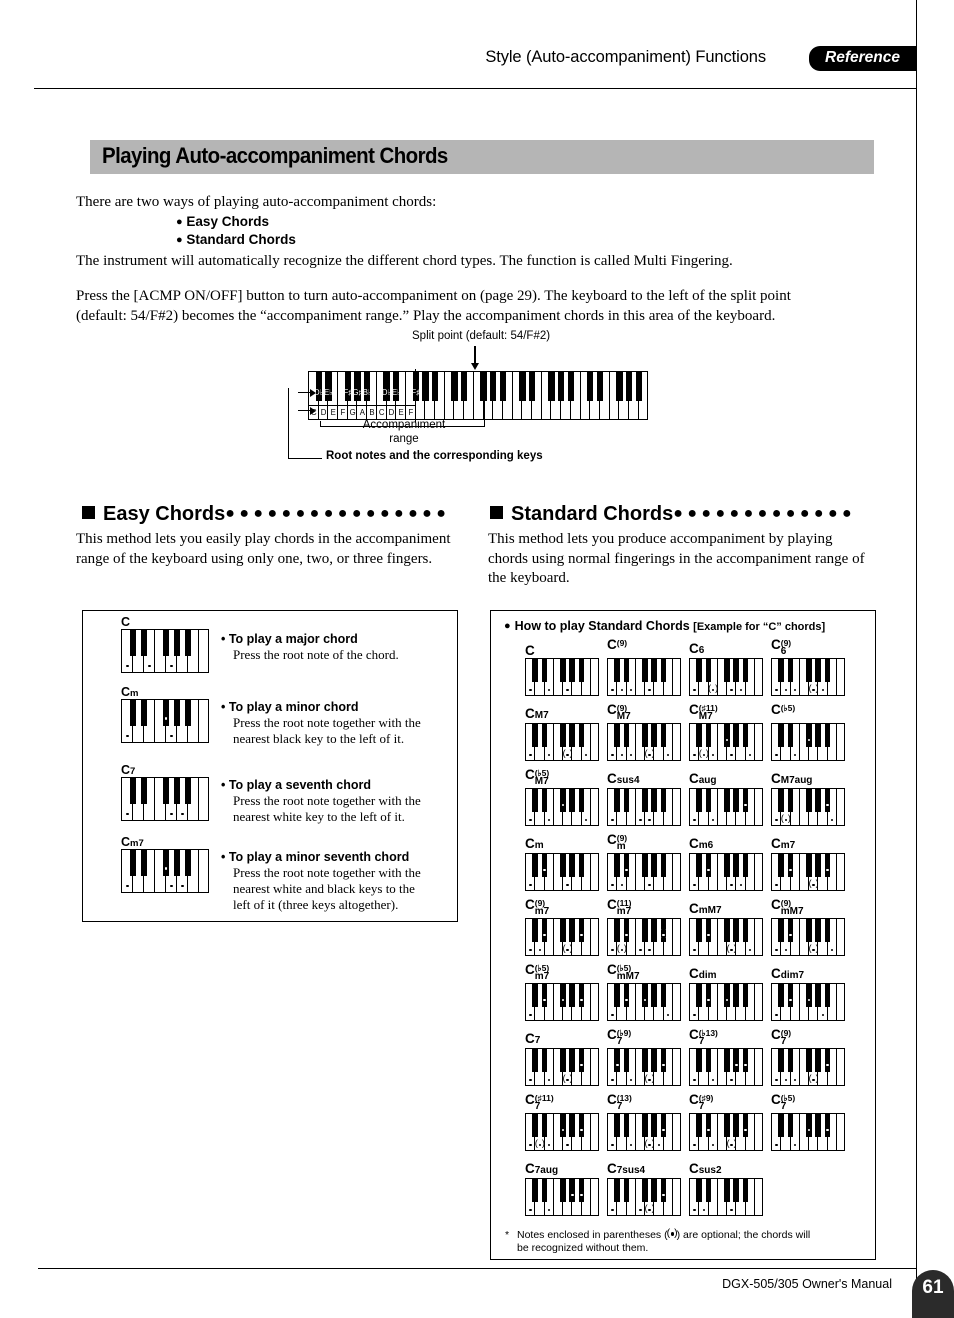 The height and width of the screenshot is (1318, 954). What do you see at coordinates (372, 412) in the screenshot?
I see `white-key-label: B` at bounding box center [372, 412].